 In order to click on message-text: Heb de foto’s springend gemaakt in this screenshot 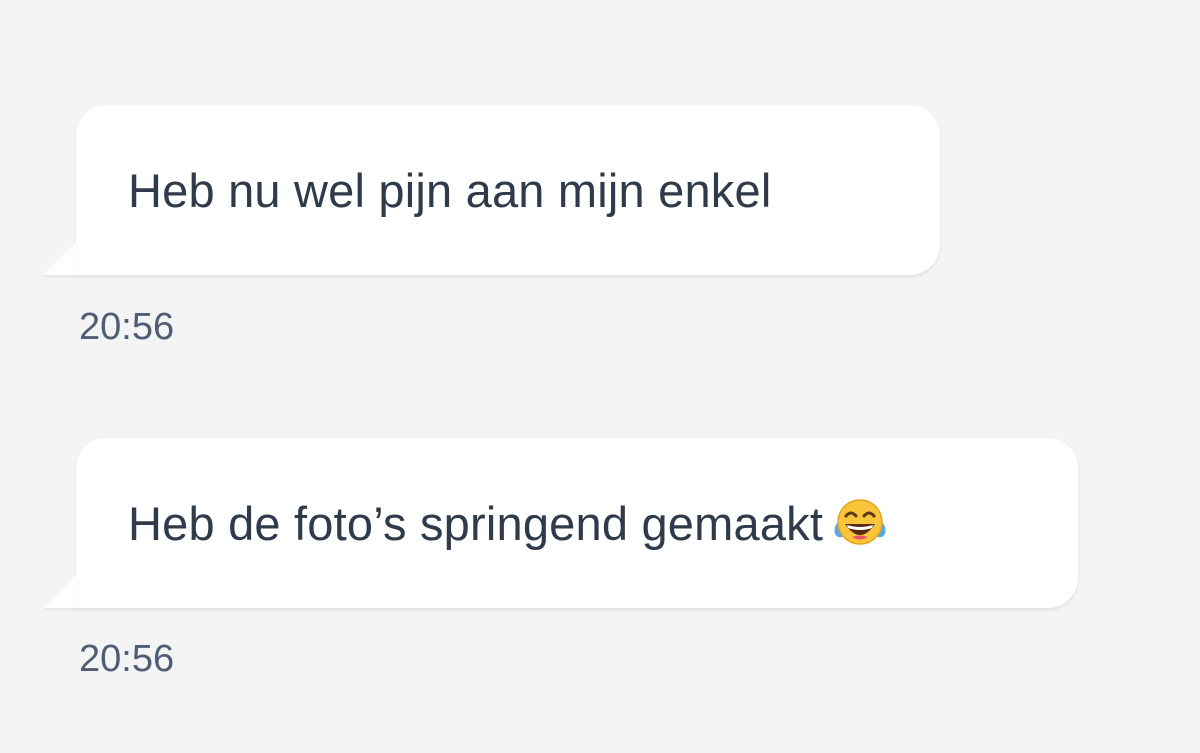, I will do `click(476, 523)`.